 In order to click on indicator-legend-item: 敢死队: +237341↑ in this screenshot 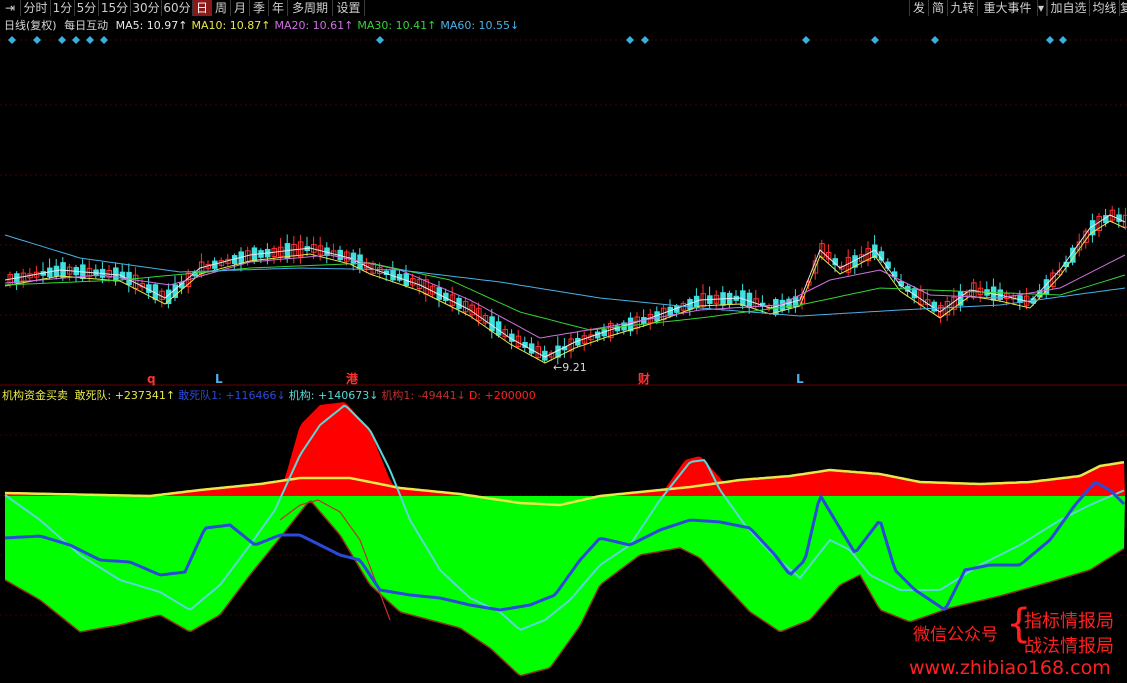, I will do `click(125, 395)`.